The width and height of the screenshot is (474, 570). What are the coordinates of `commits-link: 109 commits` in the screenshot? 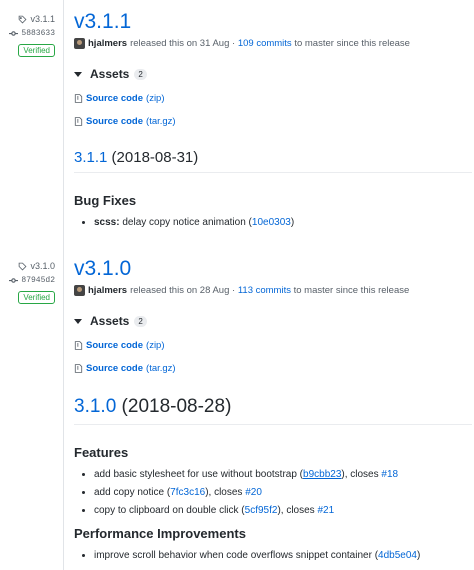 It's located at (265, 43).